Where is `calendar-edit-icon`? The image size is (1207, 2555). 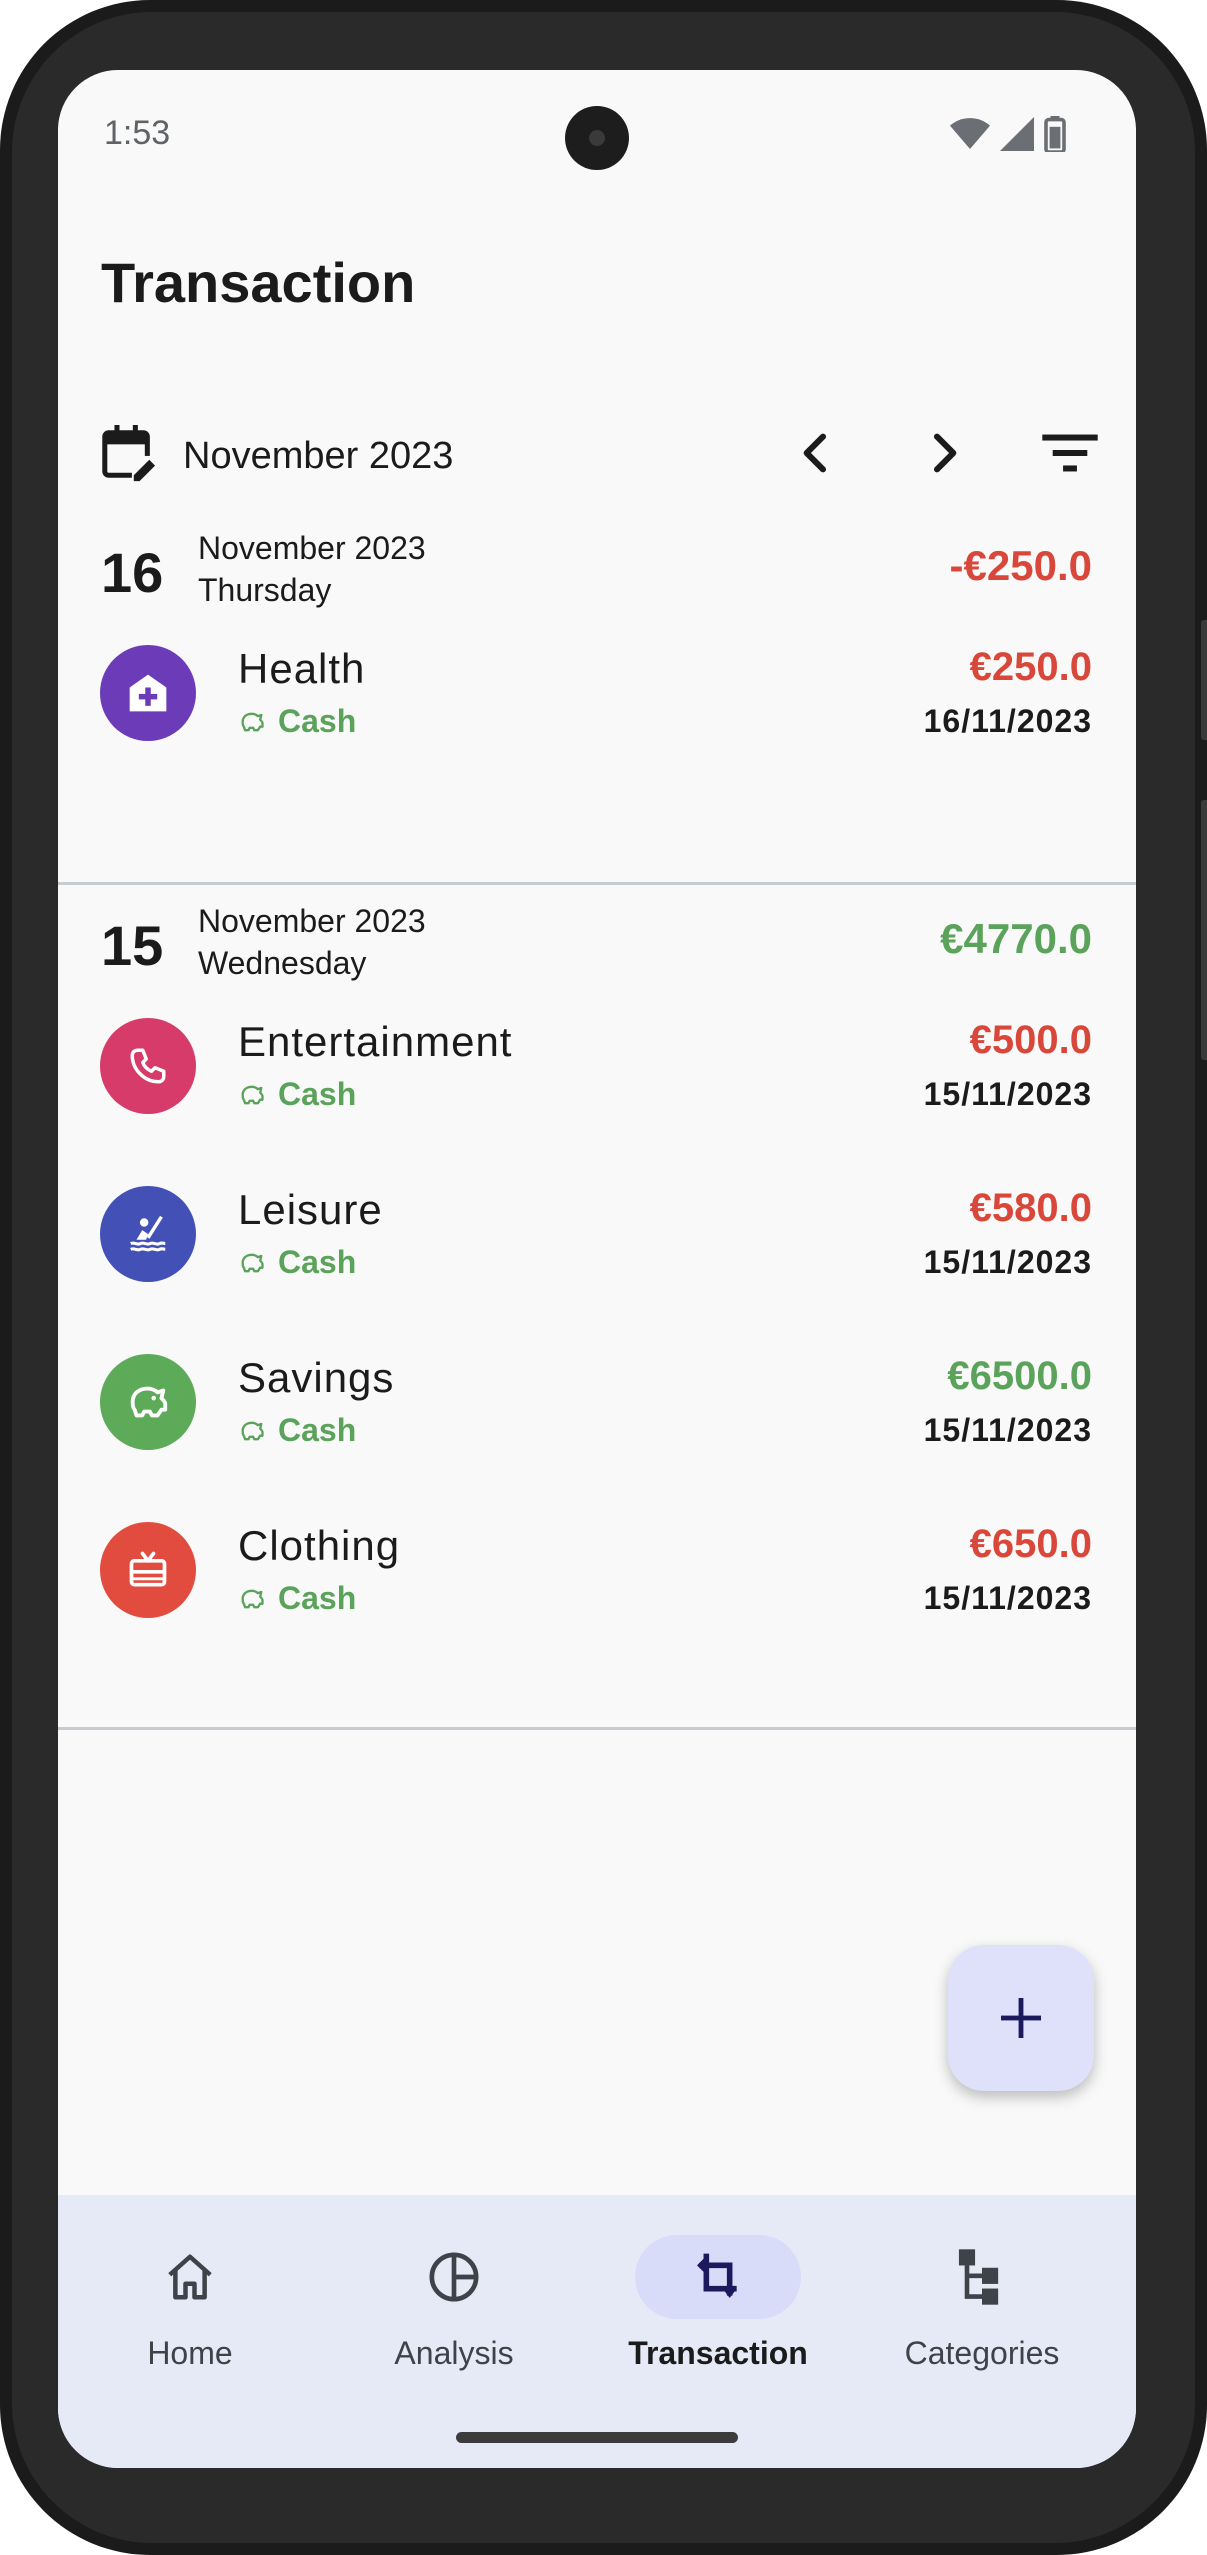
calendar-edit-icon is located at coordinates (128, 454).